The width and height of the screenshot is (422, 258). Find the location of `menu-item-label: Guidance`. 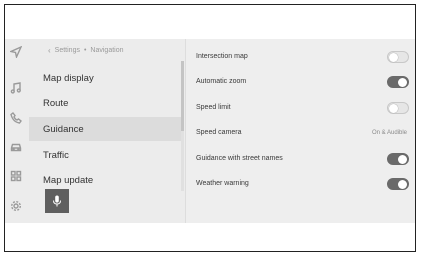

menu-item-label: Guidance is located at coordinates (63, 129).